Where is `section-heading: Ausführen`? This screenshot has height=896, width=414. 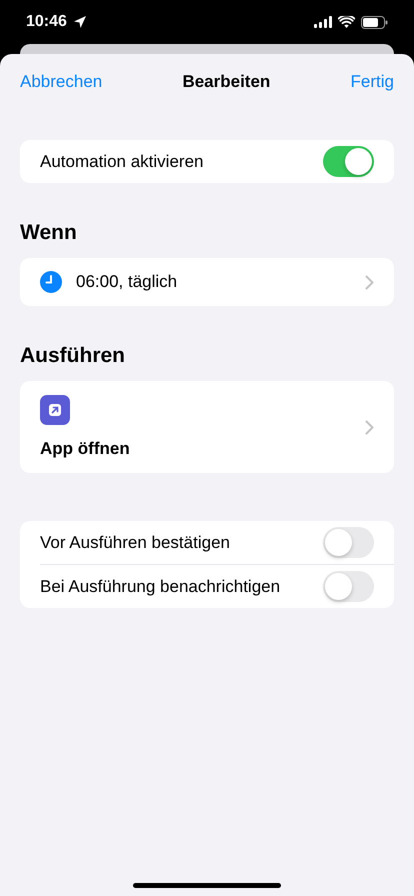
section-heading: Ausführen is located at coordinates (73, 356).